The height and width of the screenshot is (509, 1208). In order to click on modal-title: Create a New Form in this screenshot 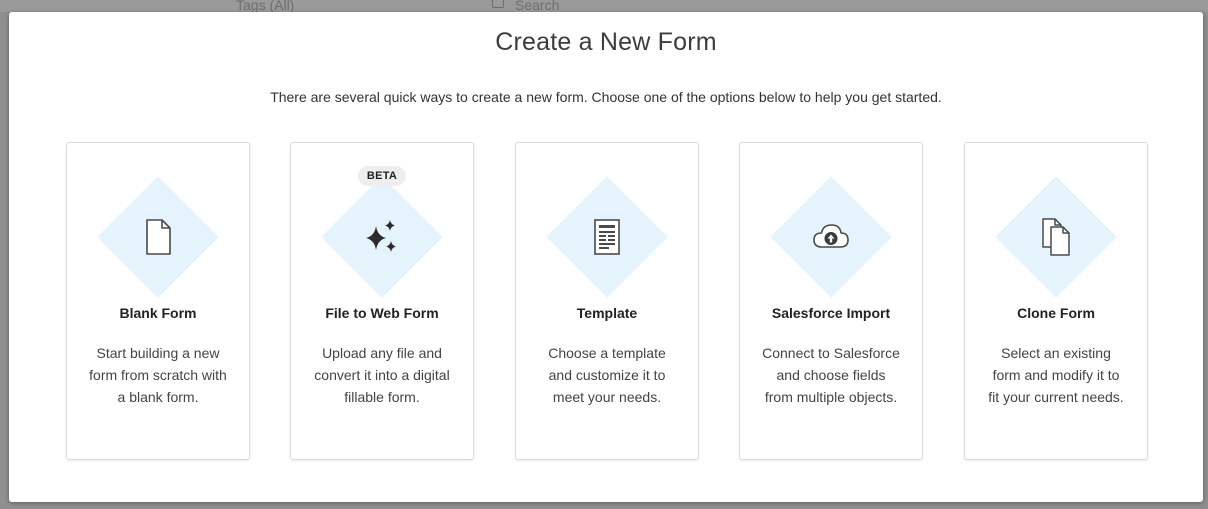, I will do `click(606, 42)`.